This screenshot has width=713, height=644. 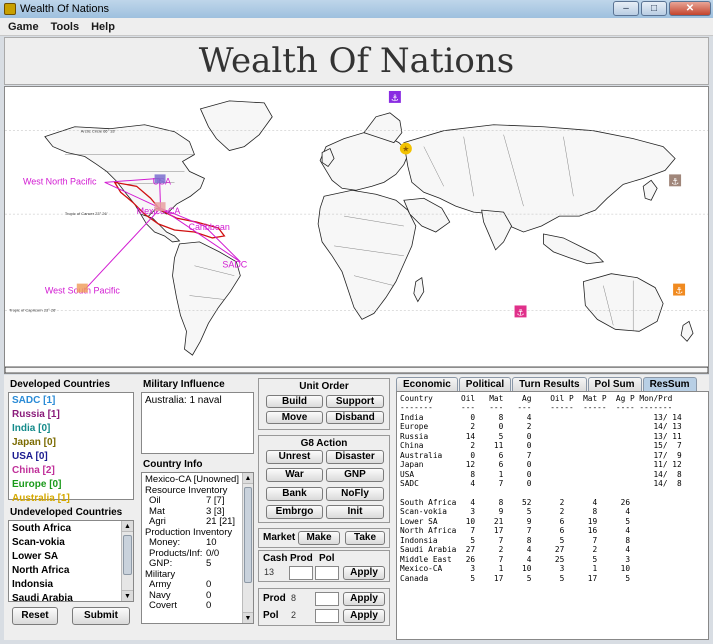 I want to click on pol-row-input, so click(x=327, y=616).